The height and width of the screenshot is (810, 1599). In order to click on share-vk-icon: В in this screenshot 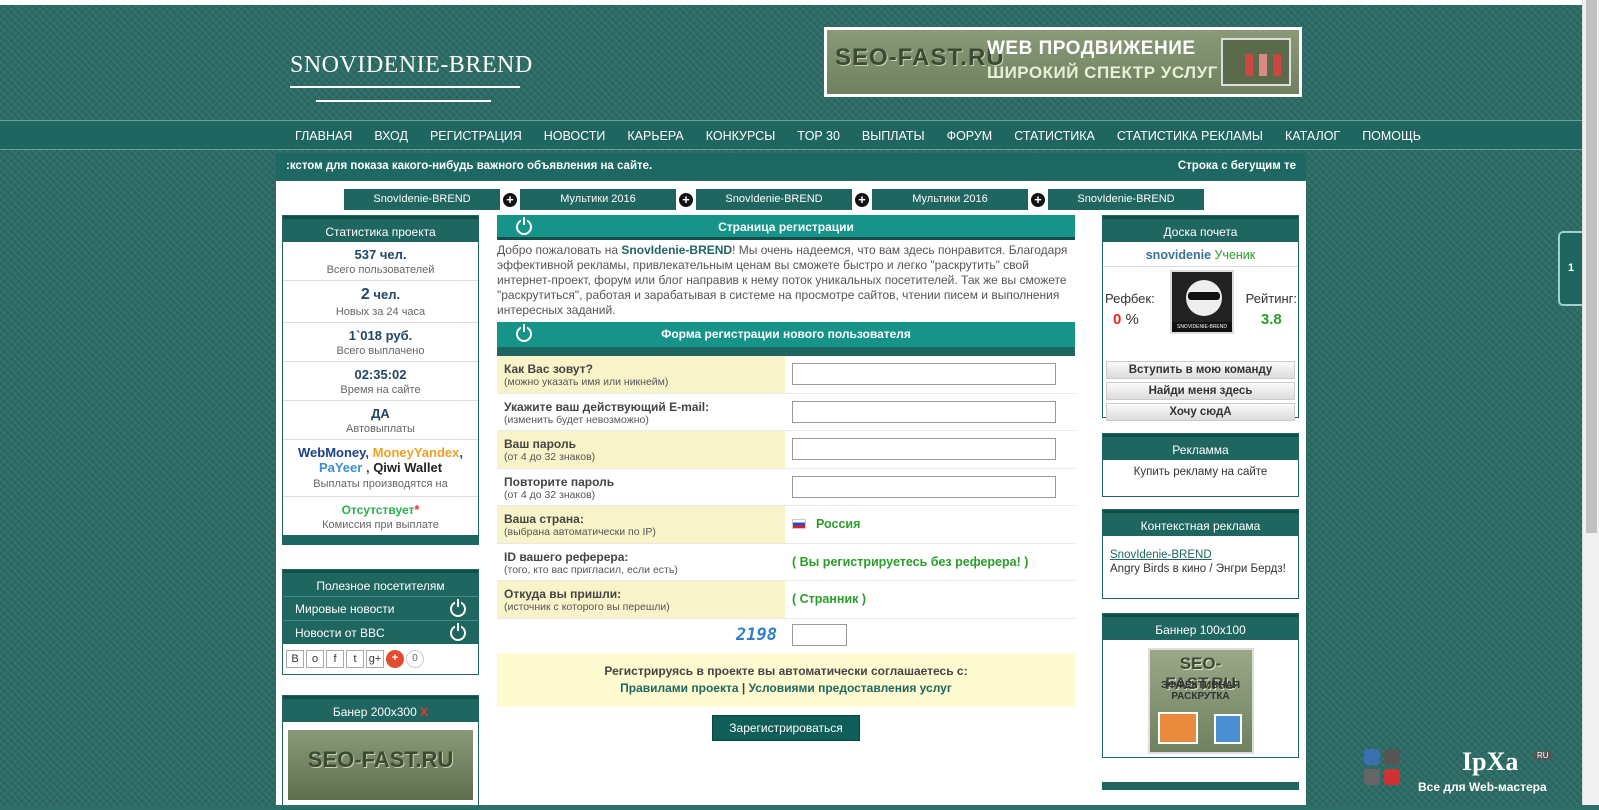, I will do `click(295, 659)`.